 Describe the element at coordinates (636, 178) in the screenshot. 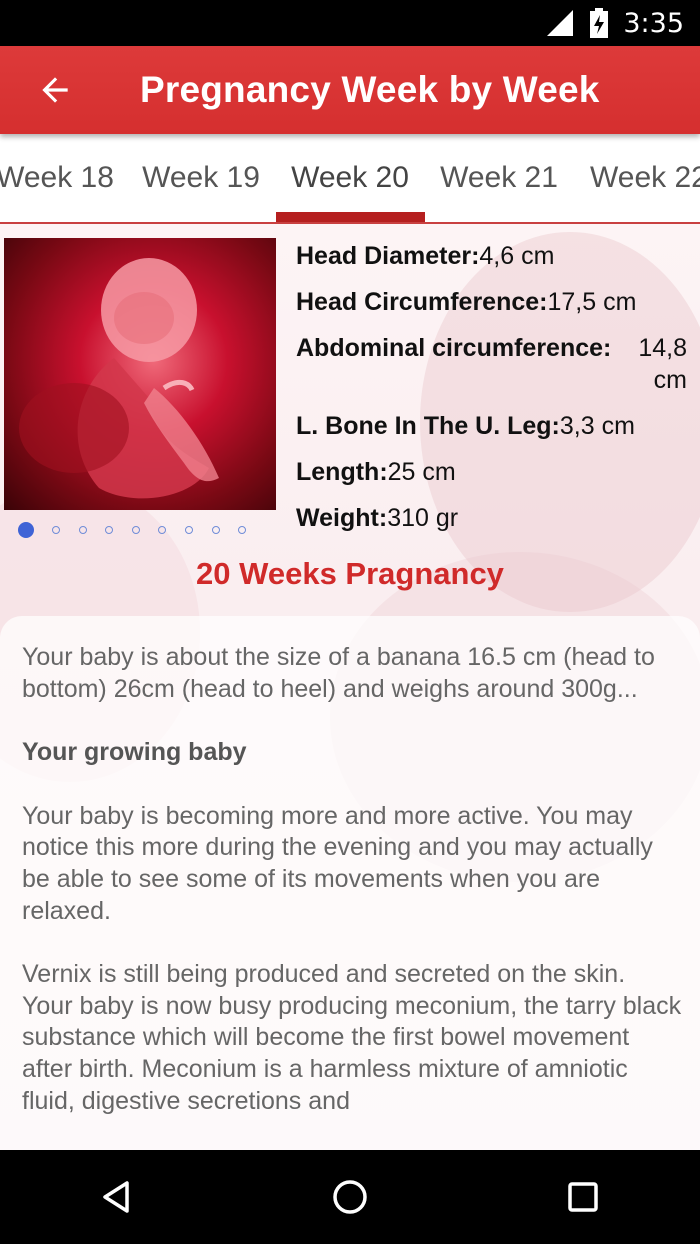

I see `tab-week-22: Week 22` at that location.